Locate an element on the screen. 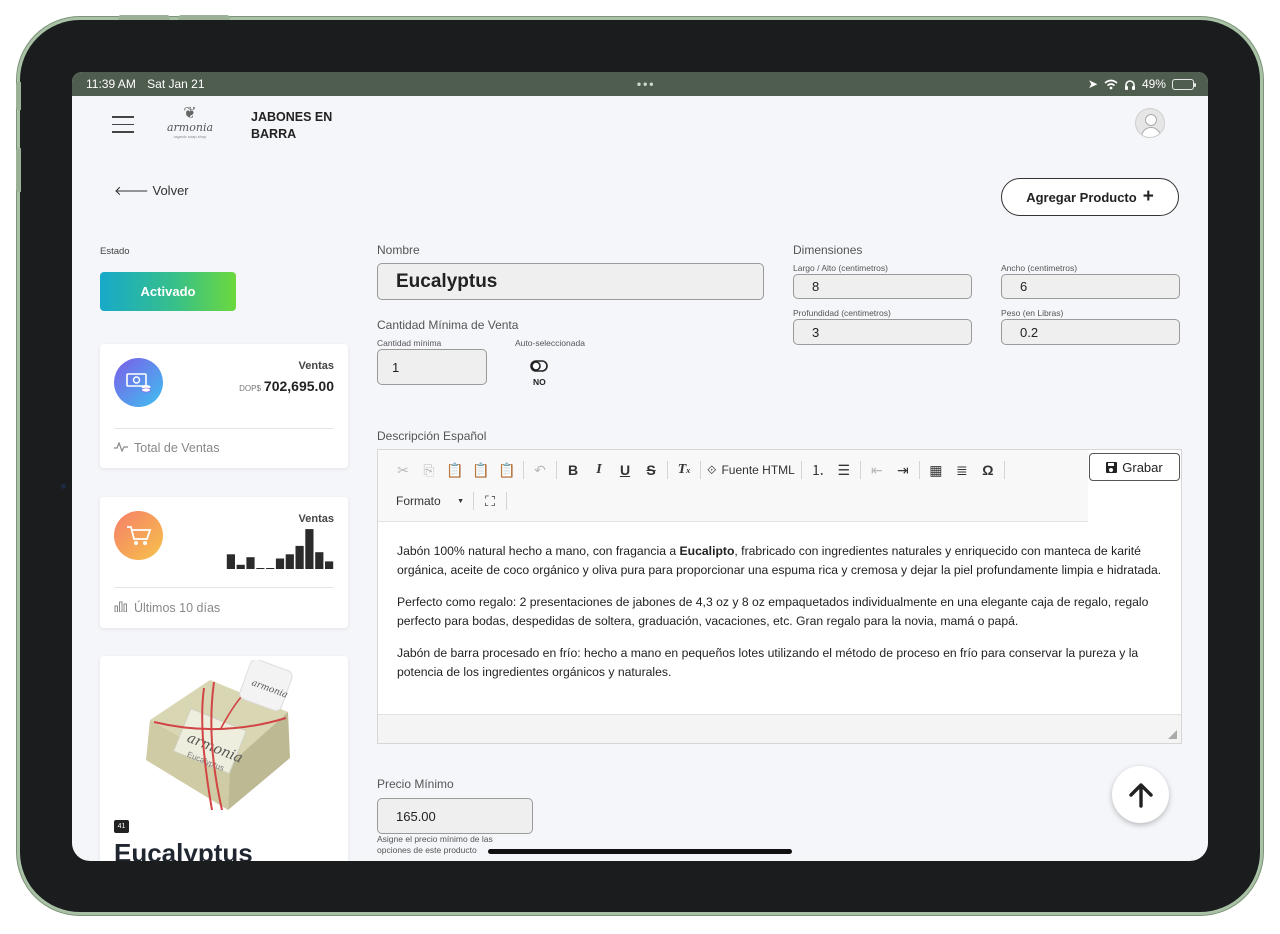 The height and width of the screenshot is (934, 1280). cantidad-label: Cantidad Mínima de Venta is located at coordinates (448, 325).